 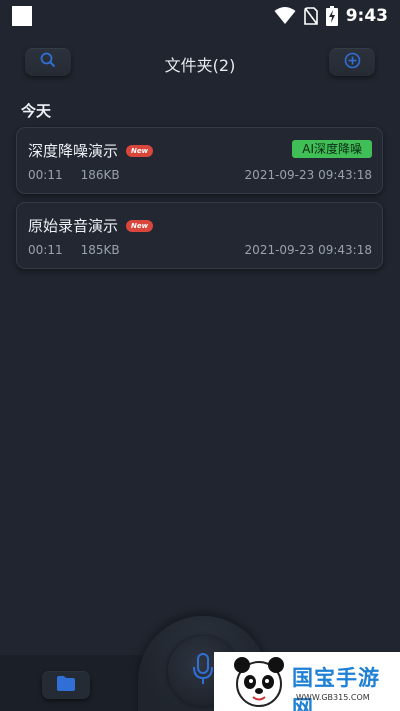 What do you see at coordinates (203, 671) in the screenshot?
I see `microphone-icon` at bounding box center [203, 671].